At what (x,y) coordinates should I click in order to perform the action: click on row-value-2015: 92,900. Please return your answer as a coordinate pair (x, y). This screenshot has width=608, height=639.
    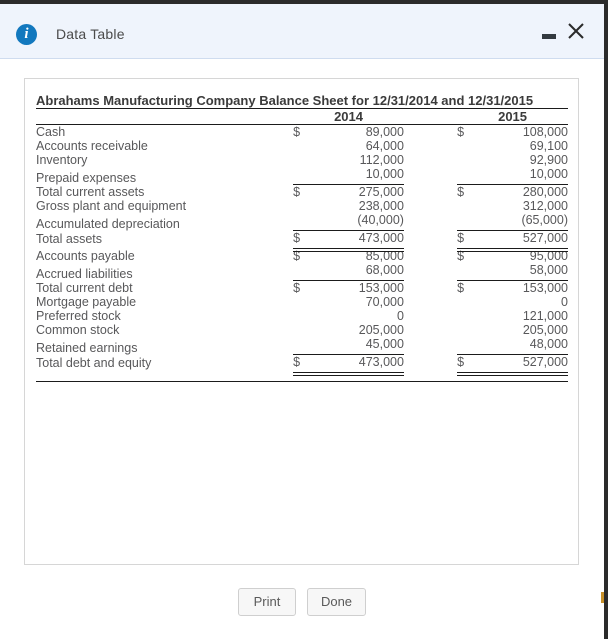
    Looking at the image, I should click on (548, 160).